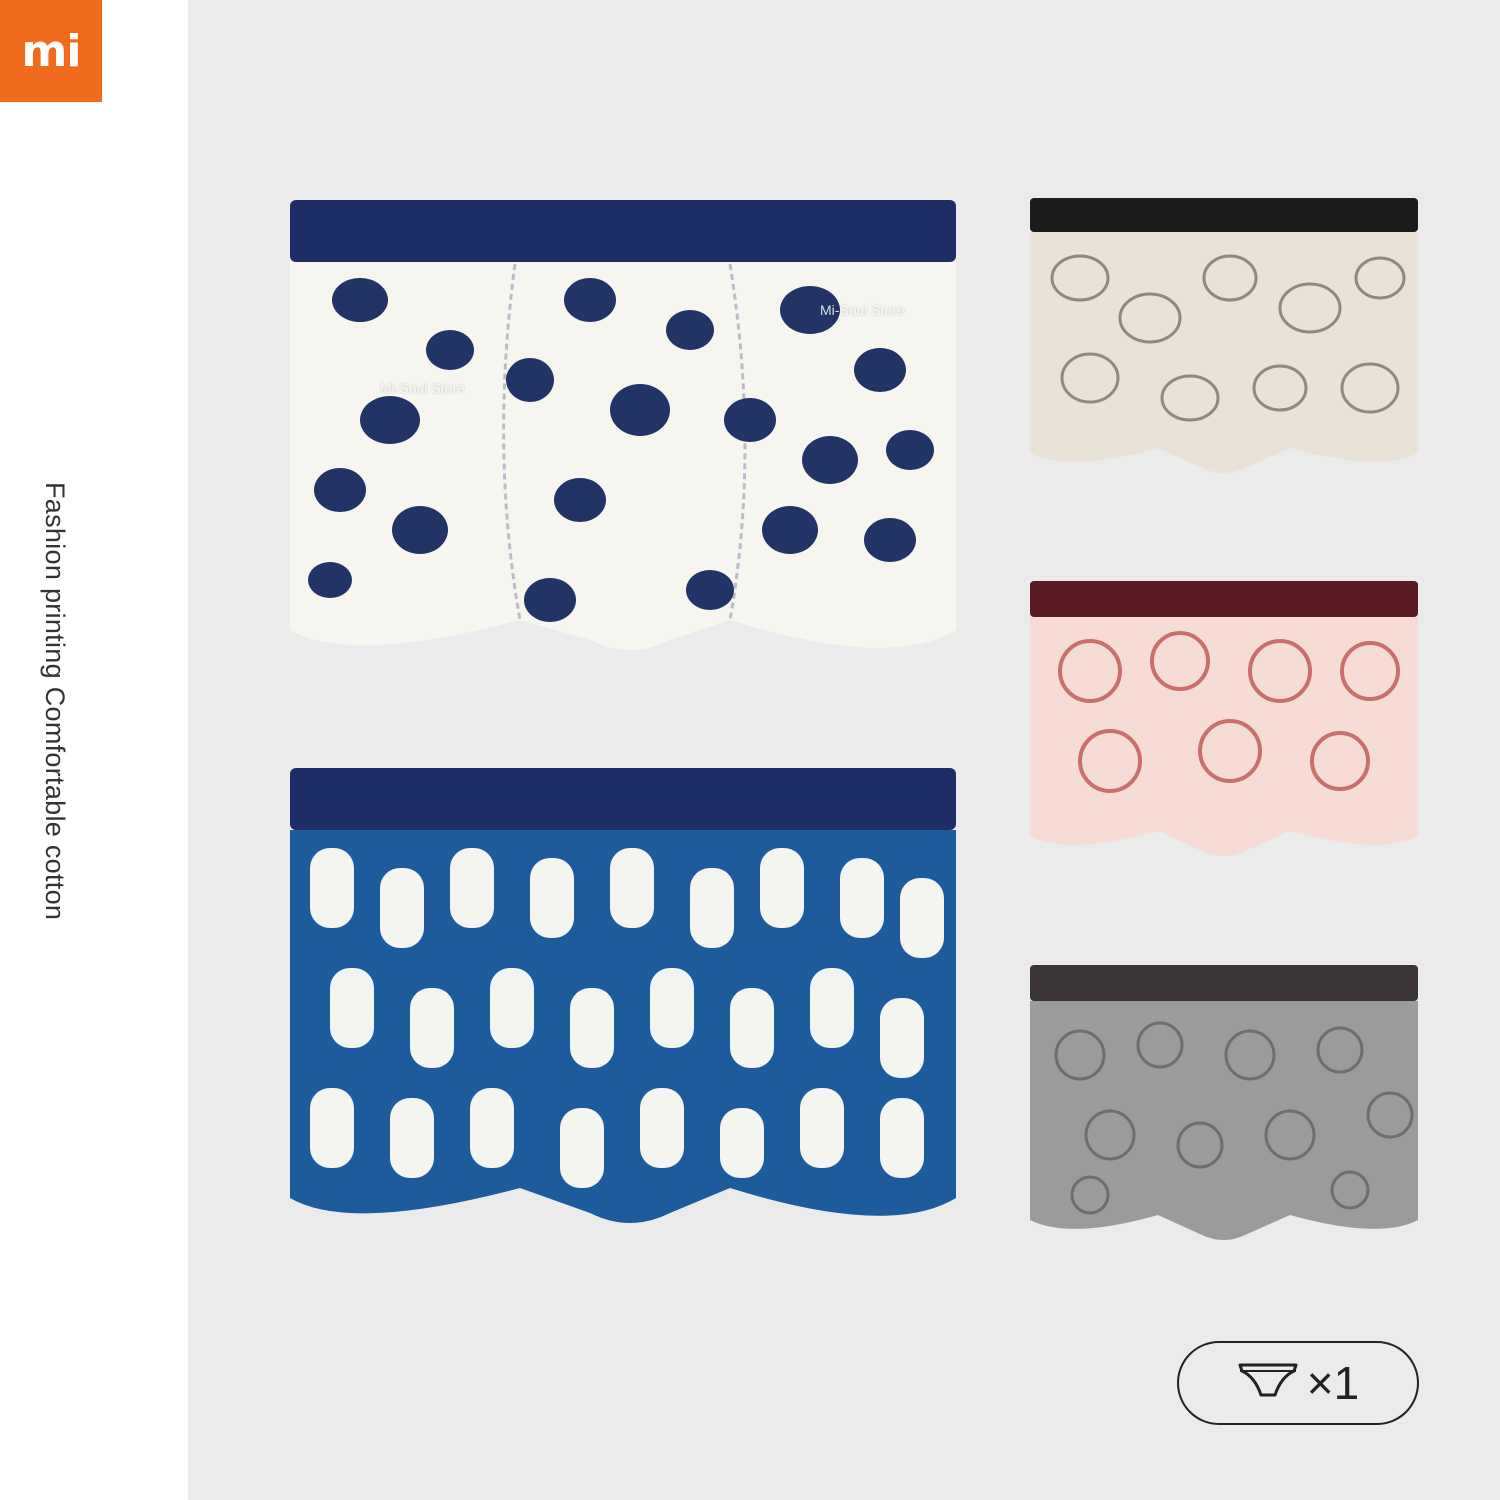 This screenshot has height=1500, width=1500. Describe the element at coordinates (1333, 1383) in the screenshot. I see `quantity-label: ×1` at that location.